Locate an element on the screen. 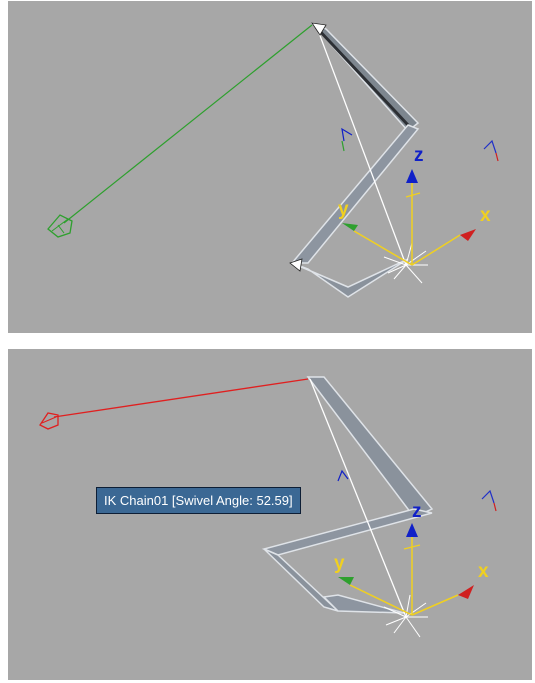 The image size is (535, 683). swivel-handle-icon is located at coordinates (174, 404).